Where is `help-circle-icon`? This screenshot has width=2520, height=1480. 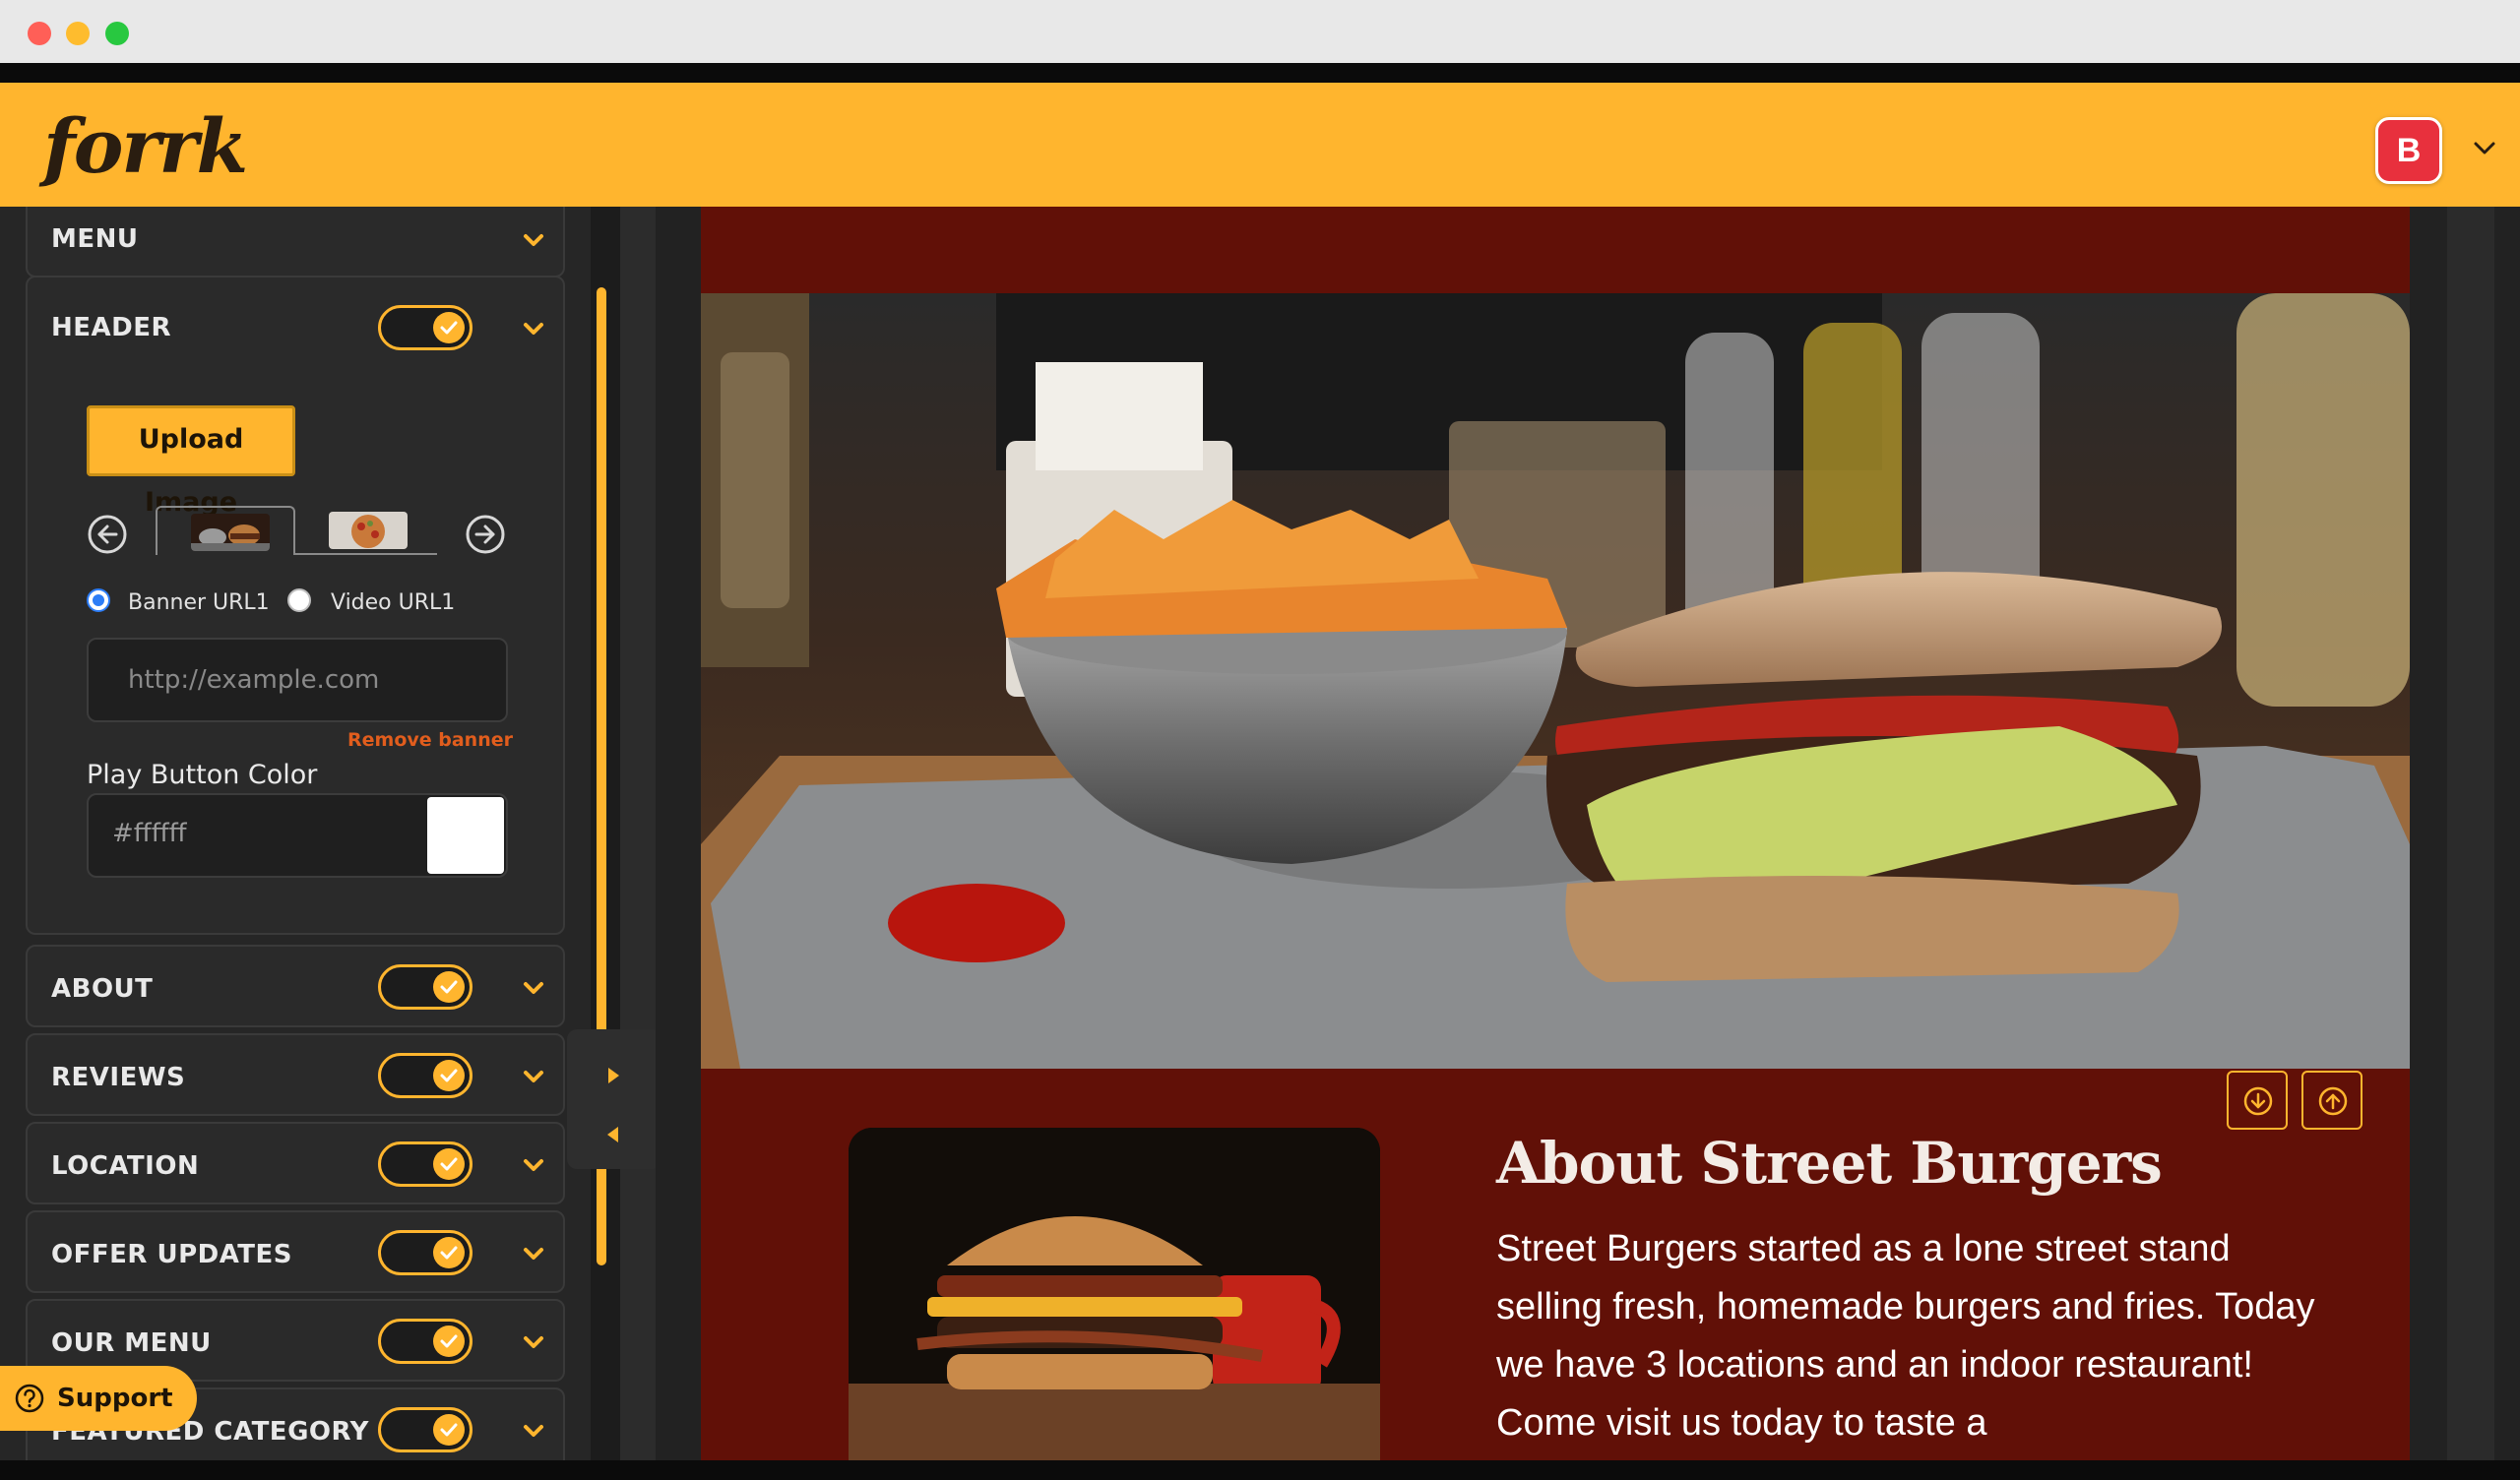 help-circle-icon is located at coordinates (29, 1399).